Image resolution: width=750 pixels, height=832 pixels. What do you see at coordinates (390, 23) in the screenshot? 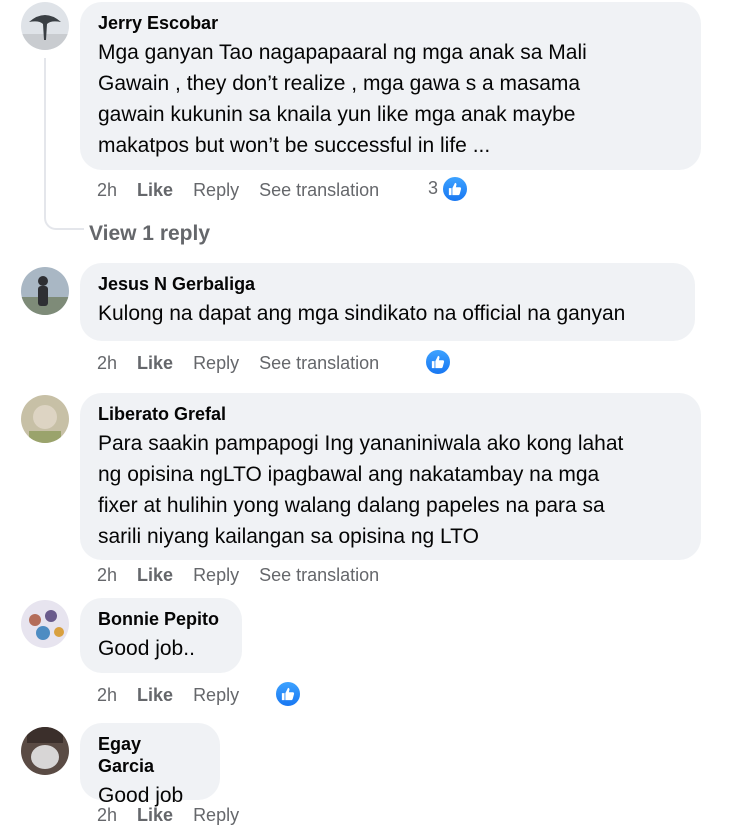
I see `comment-author: Jerry Escobar` at bounding box center [390, 23].